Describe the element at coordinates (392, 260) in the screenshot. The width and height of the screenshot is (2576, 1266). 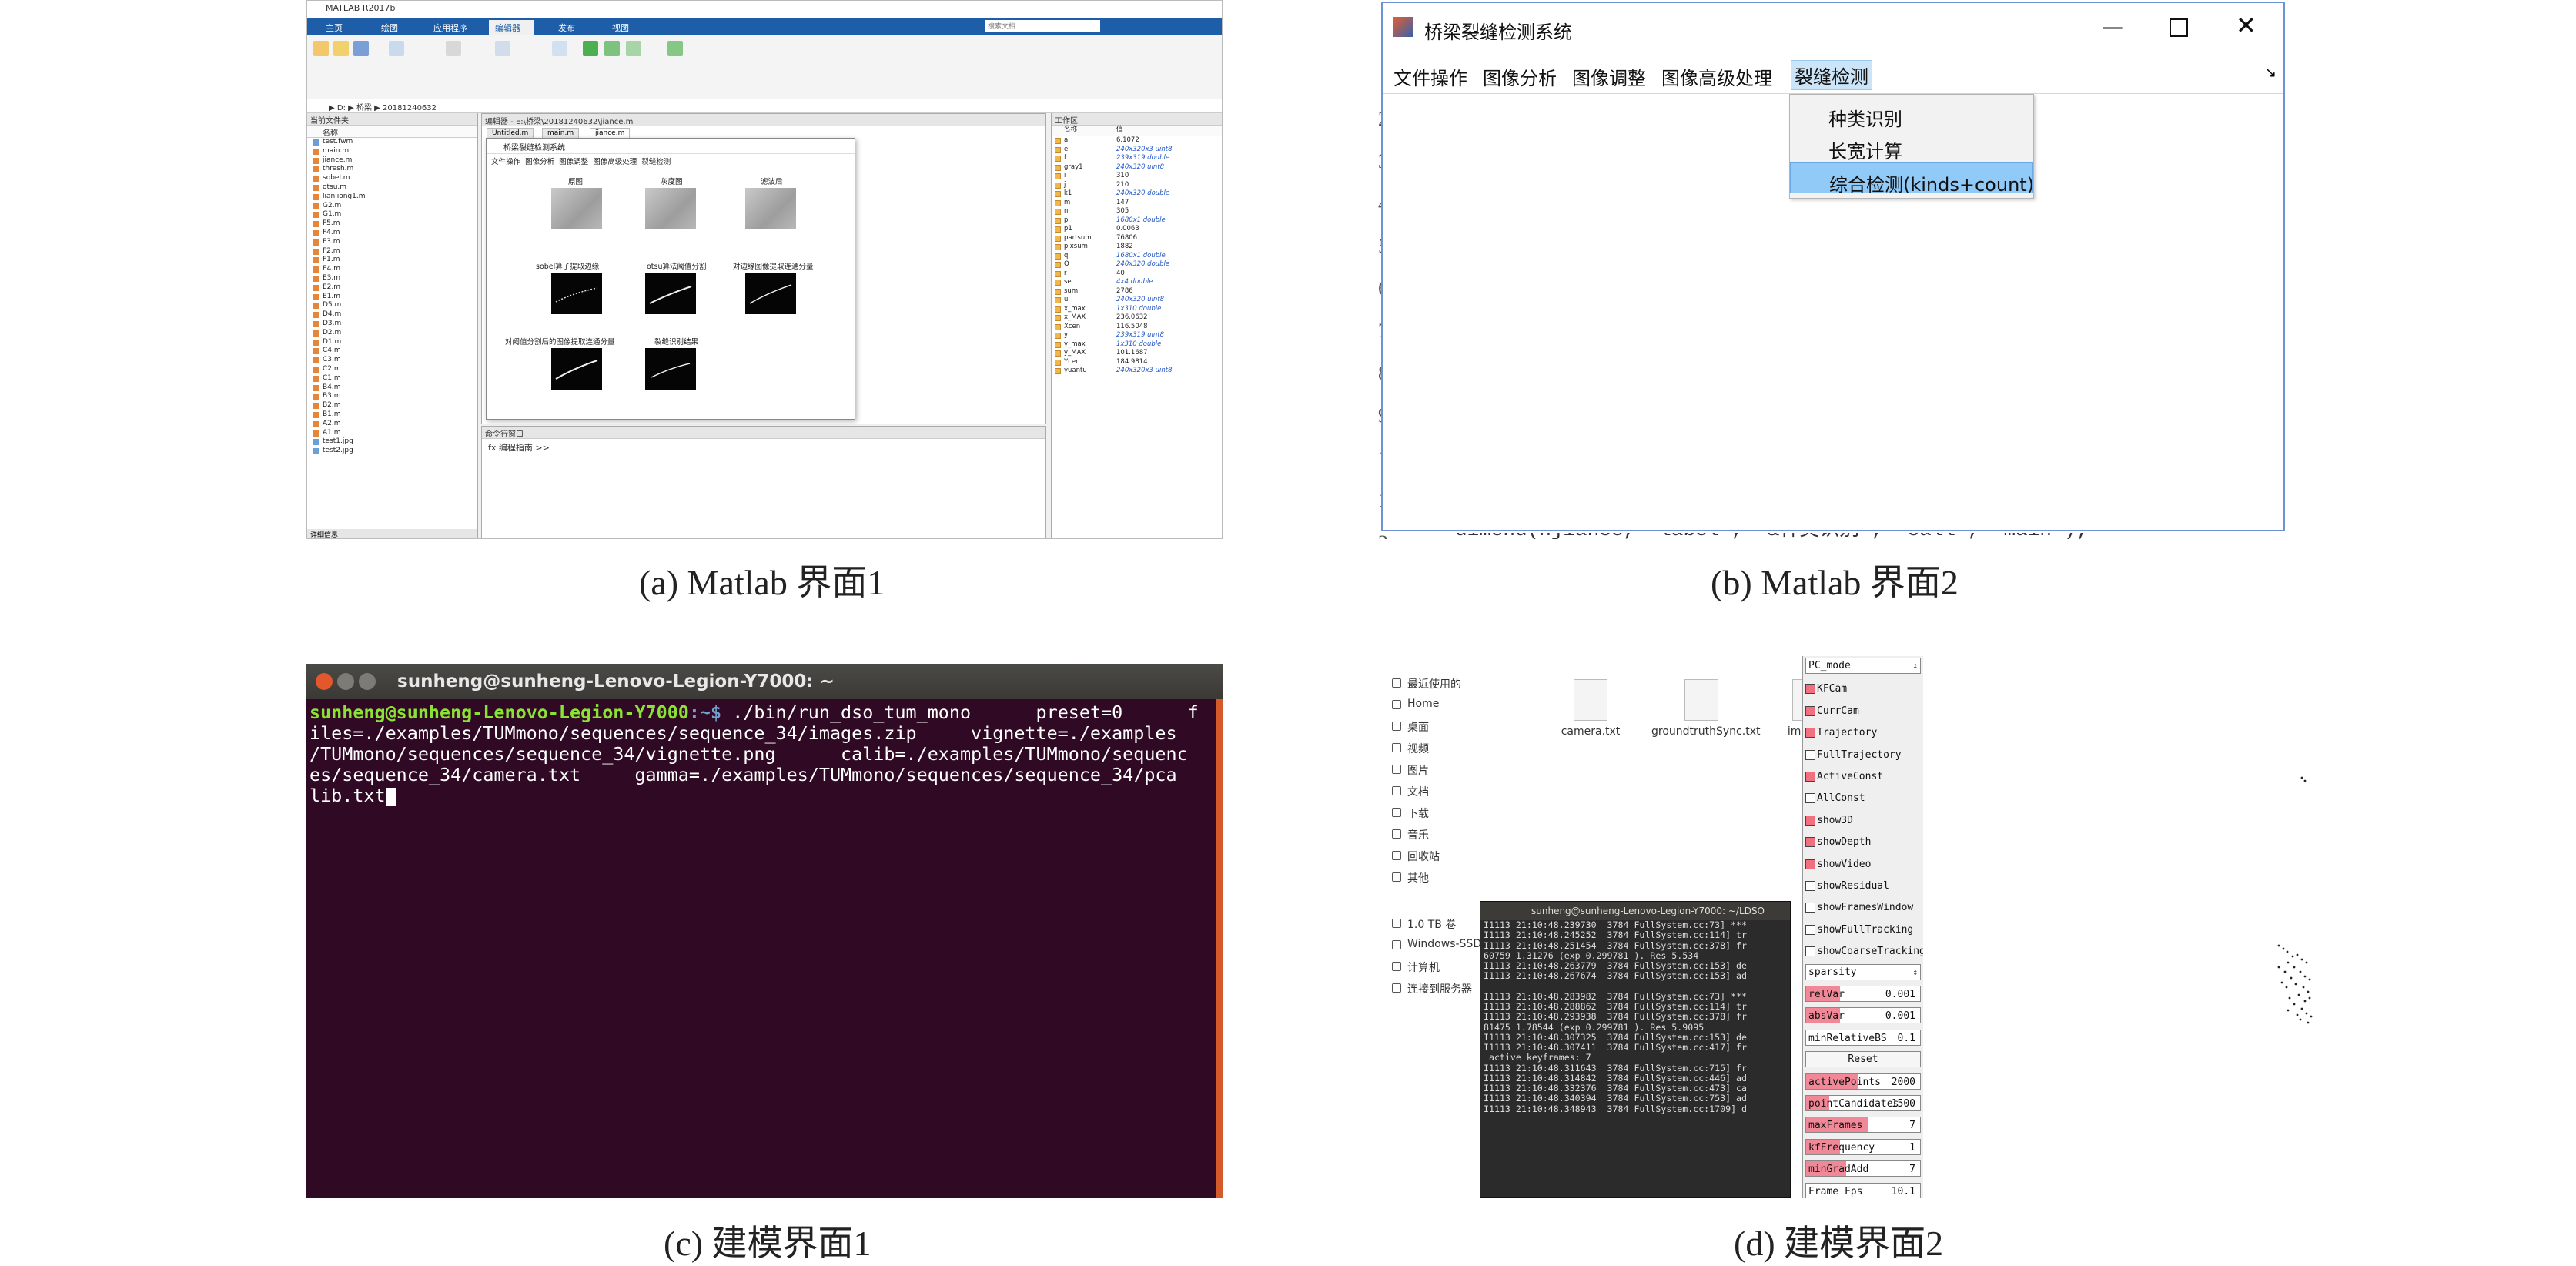
I see `file-item: F1.m` at that location.